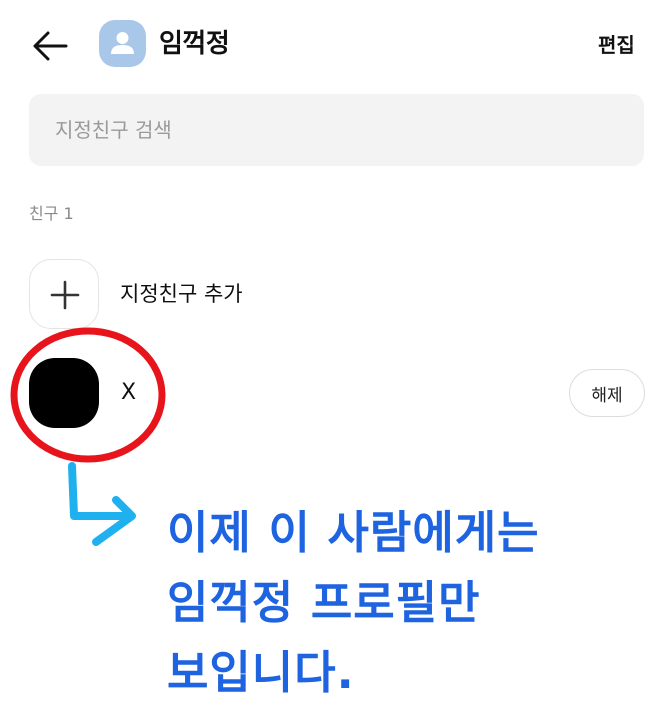 The height and width of the screenshot is (710, 666). I want to click on profile-avatar, so click(122, 43).